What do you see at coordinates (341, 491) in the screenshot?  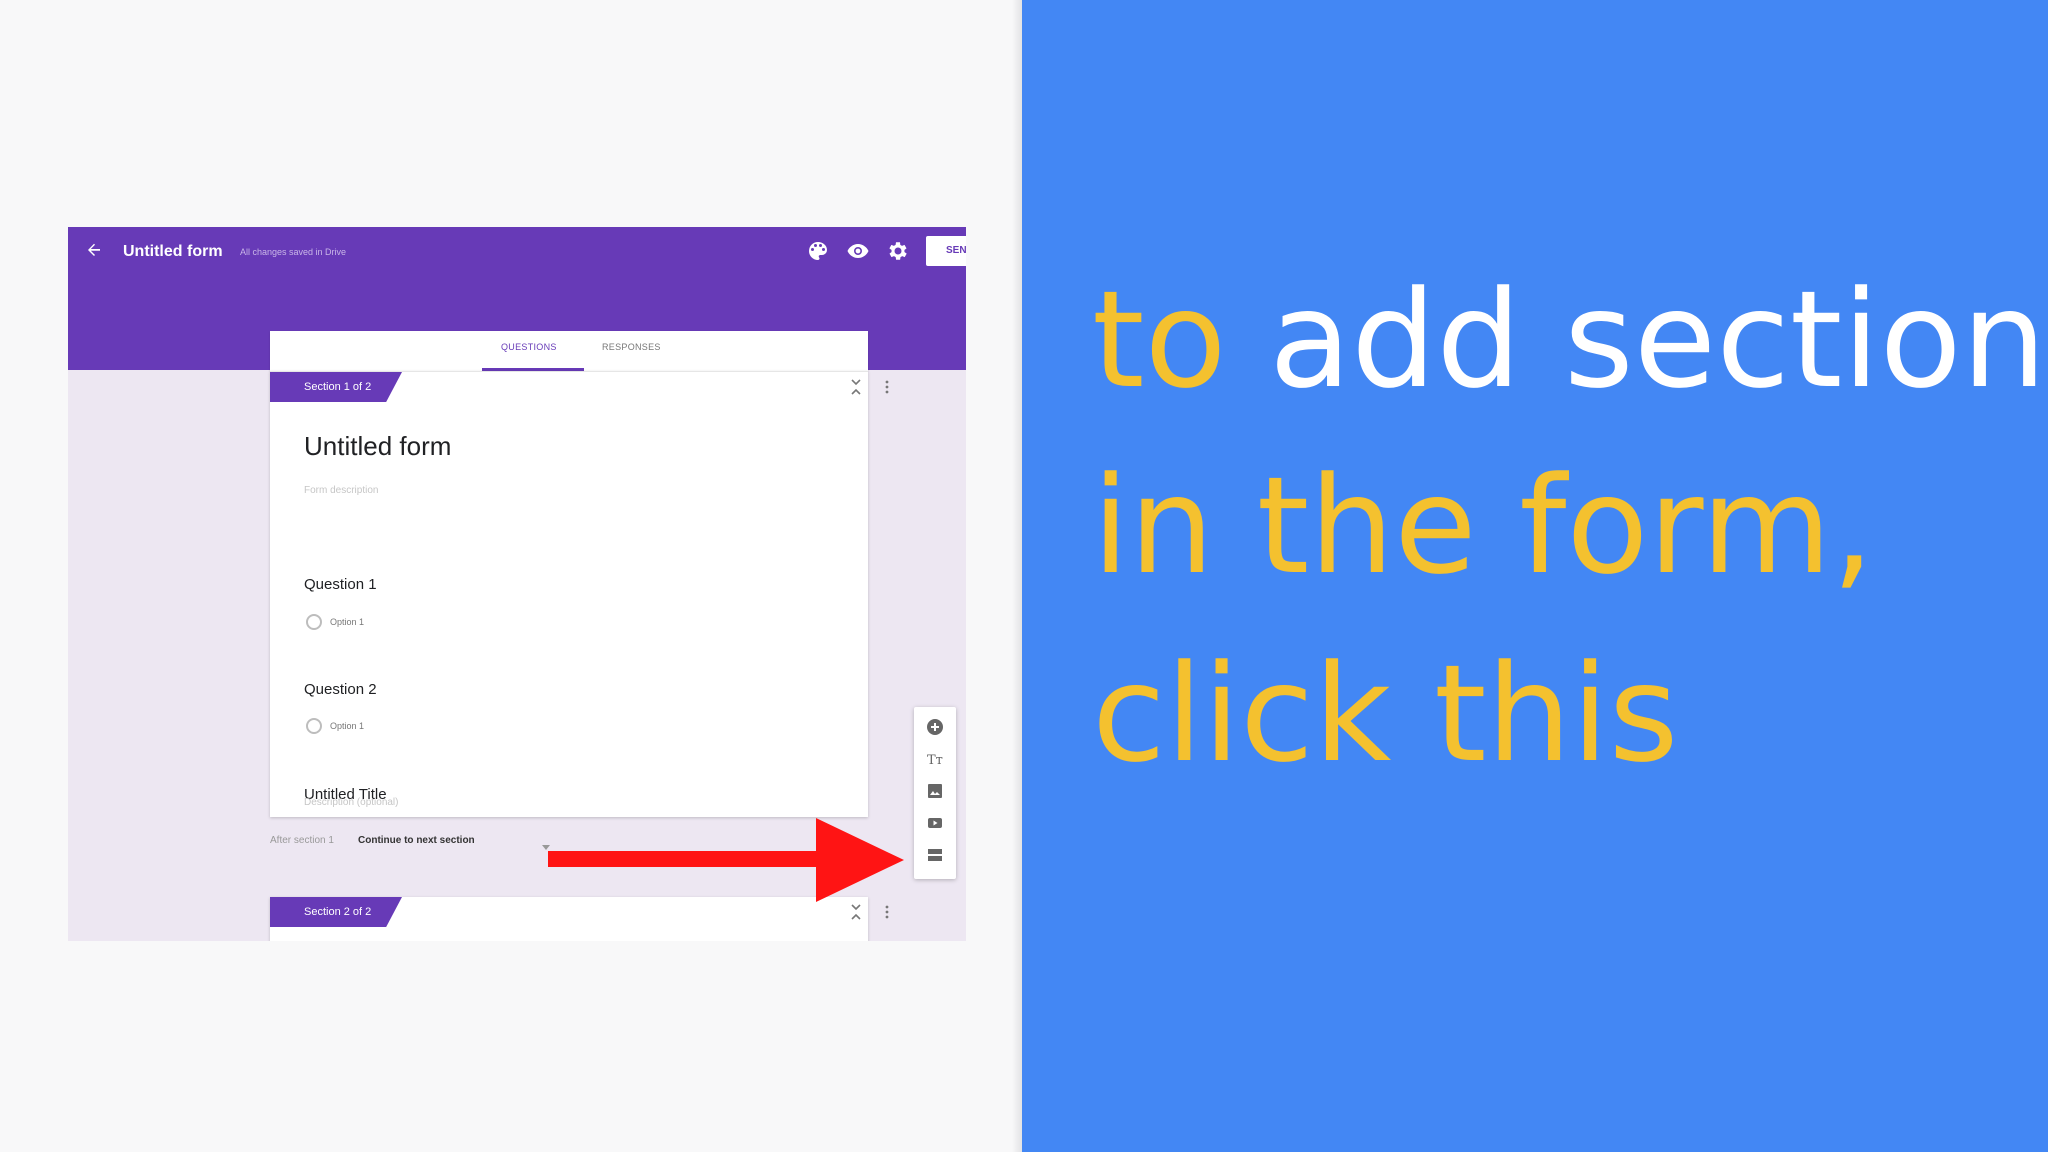 I see `form-description: Form description` at bounding box center [341, 491].